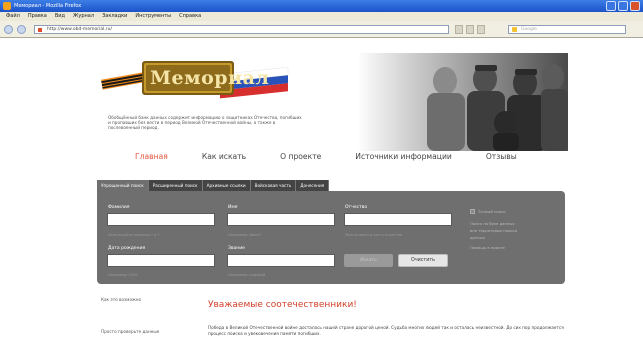 This screenshot has width=643, height=353. Describe the element at coordinates (459, 29) in the screenshot. I see `go-button` at that location.